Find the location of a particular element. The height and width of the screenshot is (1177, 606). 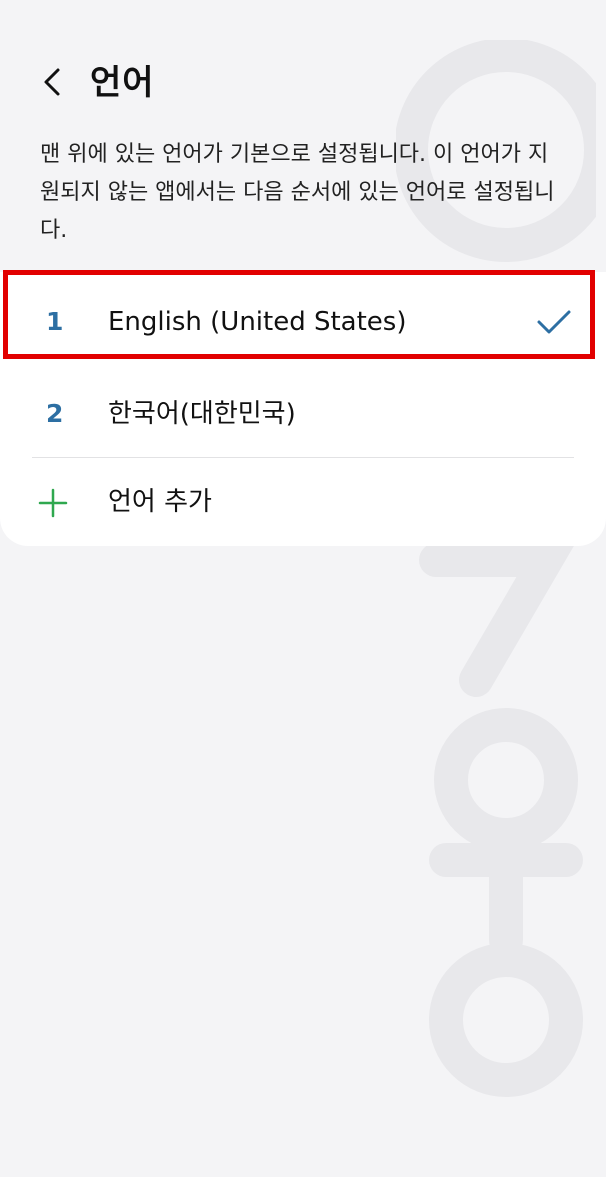

language-name: English (United States) is located at coordinates (257, 322).